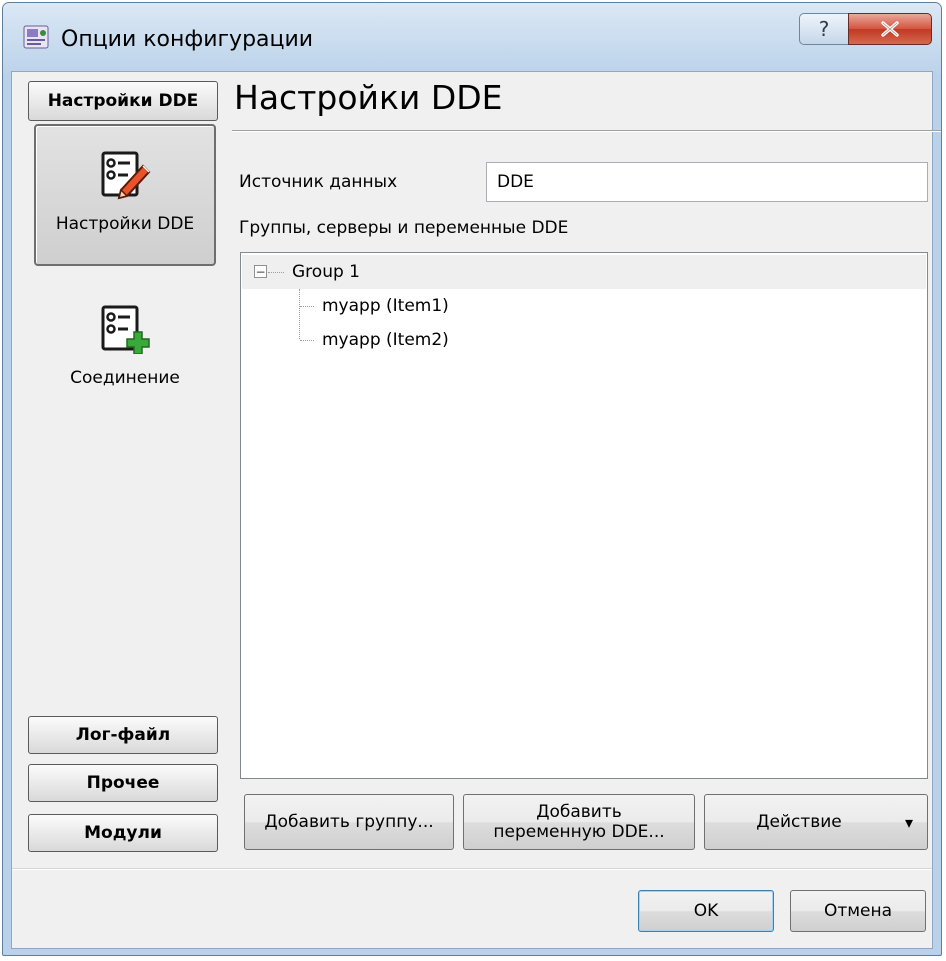 Image resolution: width=946 pixels, height=961 pixels. Describe the element at coordinates (368, 97) in the screenshot. I see `page-title: Настройки DDE` at that location.